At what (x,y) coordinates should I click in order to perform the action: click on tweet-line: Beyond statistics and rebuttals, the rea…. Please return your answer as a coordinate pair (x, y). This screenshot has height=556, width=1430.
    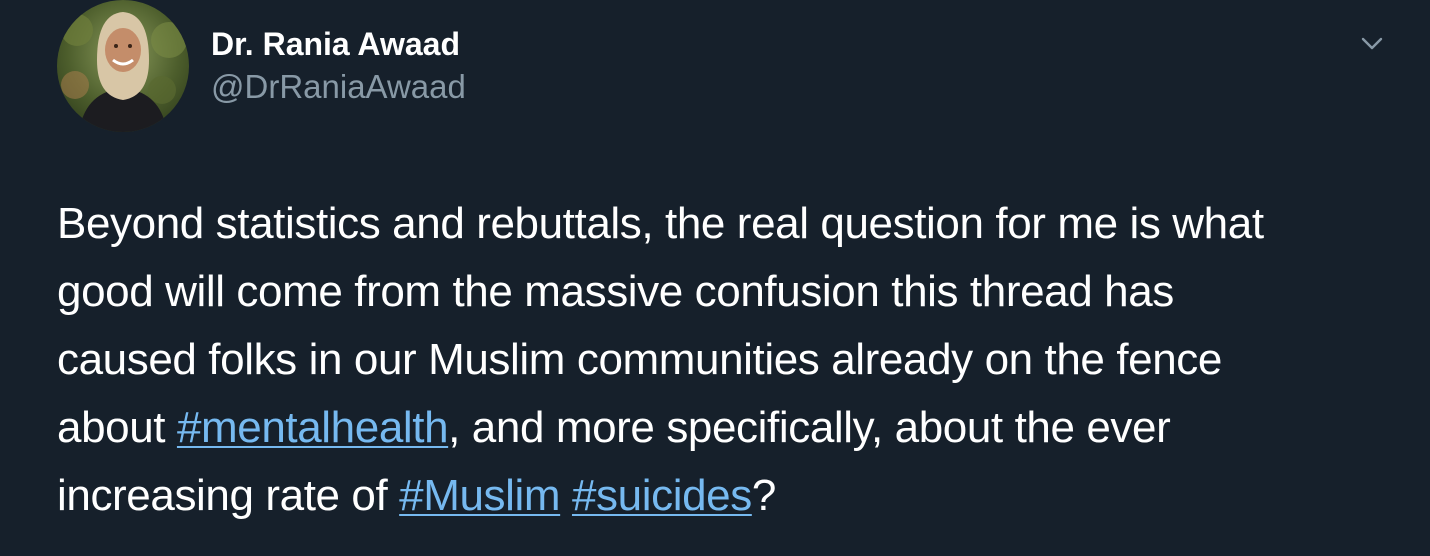
    Looking at the image, I should click on (660, 223).